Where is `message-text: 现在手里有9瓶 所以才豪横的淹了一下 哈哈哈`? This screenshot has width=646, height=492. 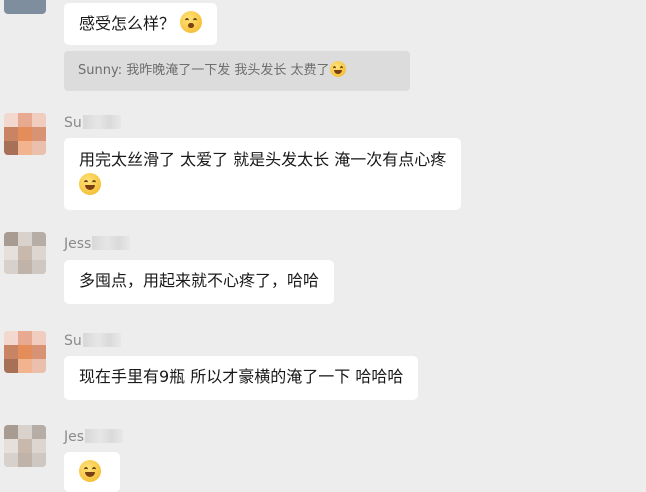
message-text: 现在手里有9瓶 所以才豪横的淹了一下 哈哈哈 is located at coordinates (241, 376).